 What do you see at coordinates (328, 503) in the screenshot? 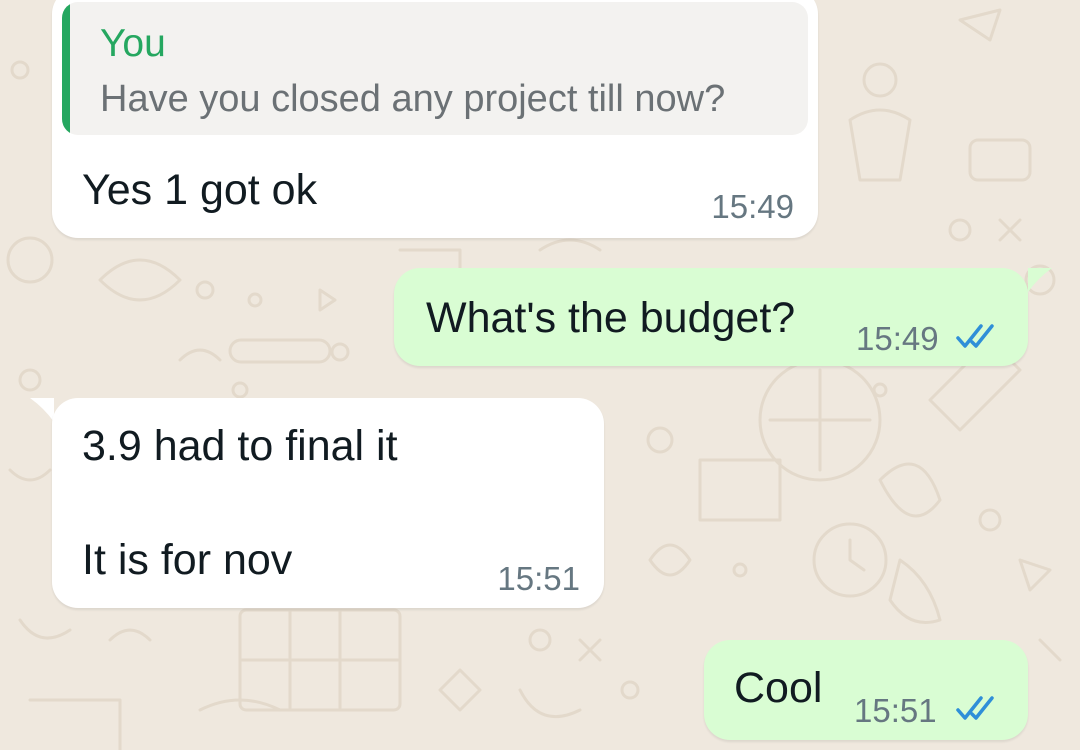
I see `incoming-message-bubble: 3.9 had to final it It is for nov 15:51` at bounding box center [328, 503].